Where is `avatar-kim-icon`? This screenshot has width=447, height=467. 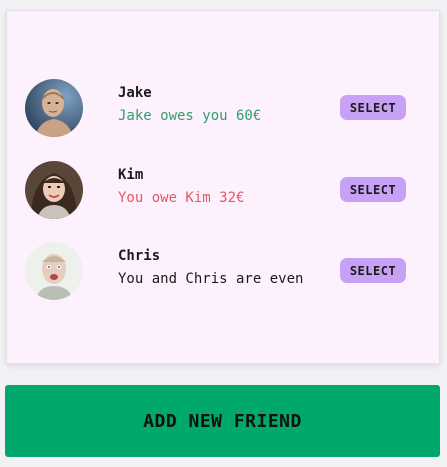 avatar-kim-icon is located at coordinates (54, 190).